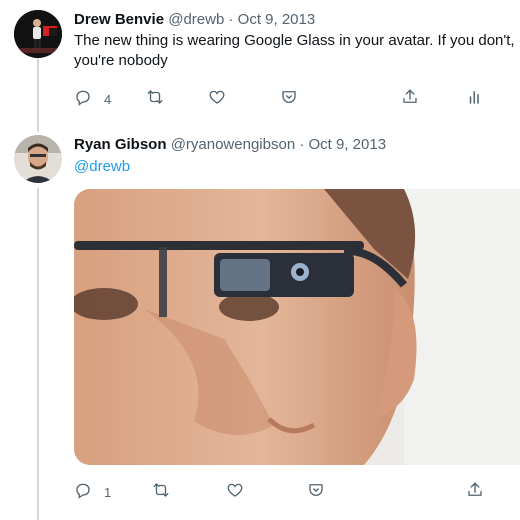 The height and width of the screenshot is (520, 520). I want to click on author-handle: @ryanowengibson, so click(233, 144).